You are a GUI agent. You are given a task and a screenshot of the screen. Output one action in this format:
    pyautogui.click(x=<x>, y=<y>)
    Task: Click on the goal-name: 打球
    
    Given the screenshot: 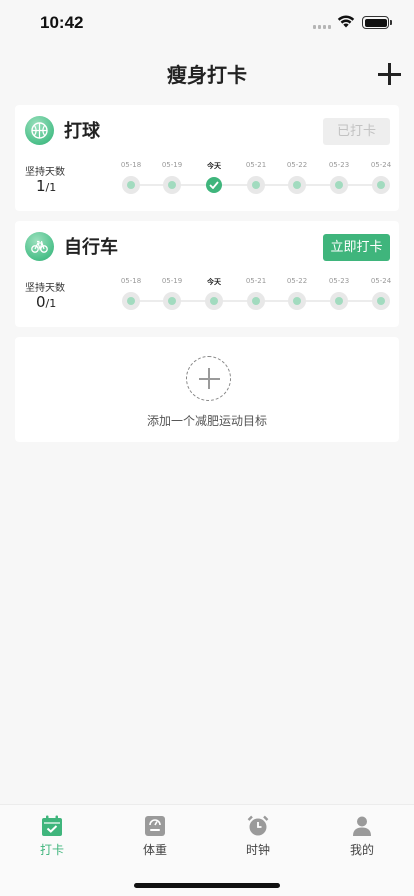 What is the action you would take?
    pyautogui.click(x=82, y=131)
    